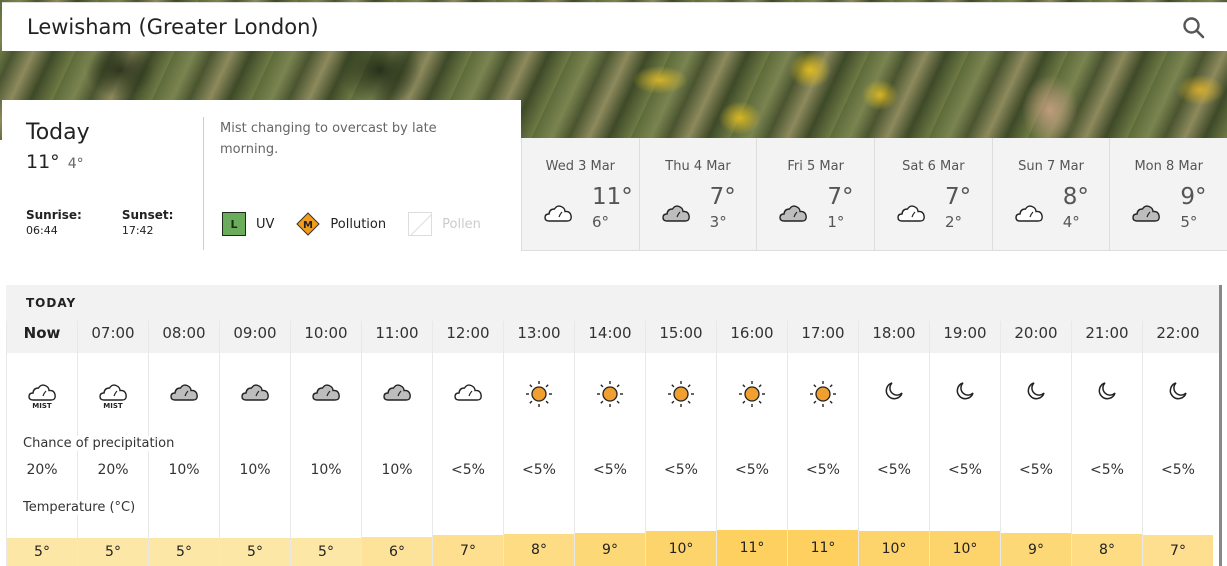 The image size is (1227, 566). Describe the element at coordinates (1168, 194) in the screenshot. I see `day-tab: Mon 8 Mar 9° 5°` at that location.